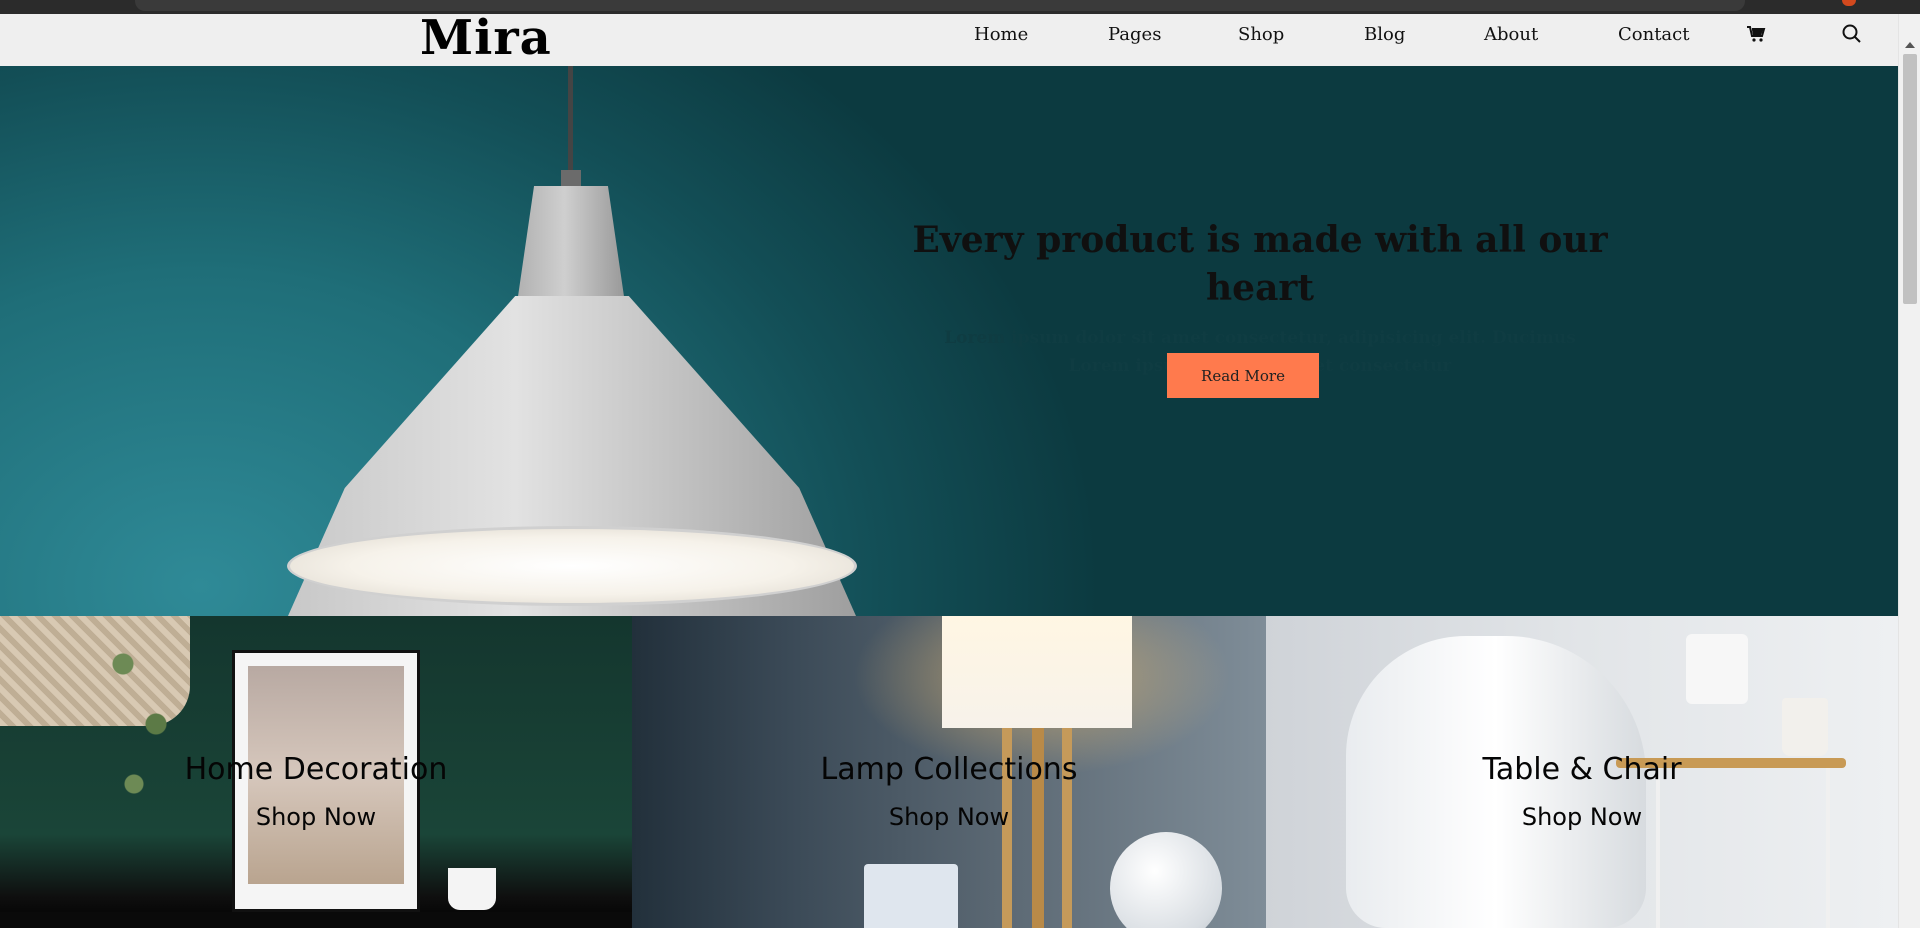 Image resolution: width=1920 pixels, height=928 pixels. What do you see at coordinates (1852, 34) in the screenshot?
I see `search-icon` at bounding box center [1852, 34].